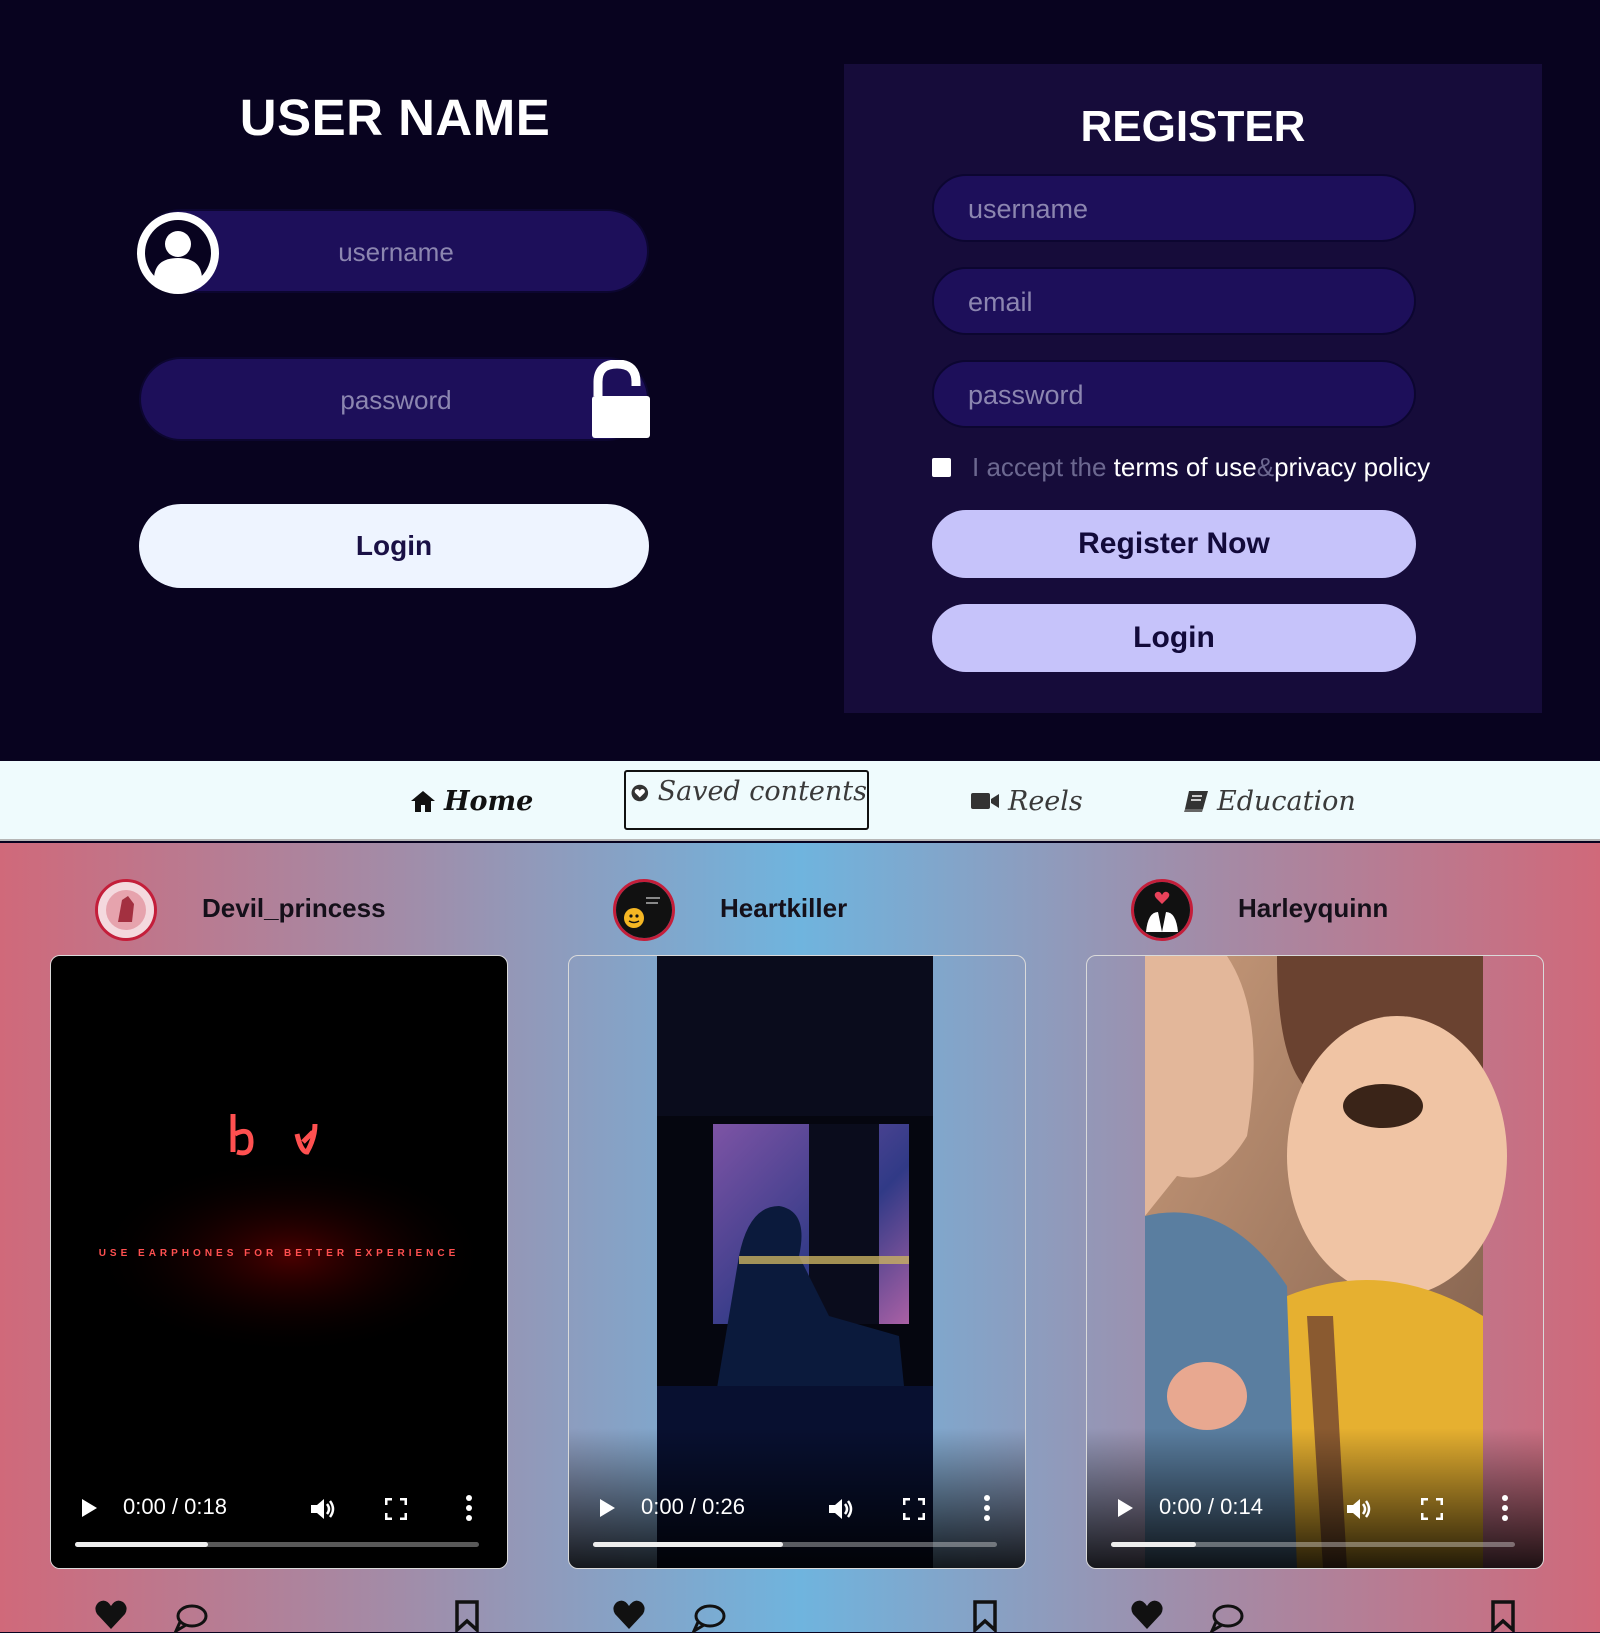  What do you see at coordinates (1043, 467) in the screenshot?
I see `terms-prefix: I accept the` at bounding box center [1043, 467].